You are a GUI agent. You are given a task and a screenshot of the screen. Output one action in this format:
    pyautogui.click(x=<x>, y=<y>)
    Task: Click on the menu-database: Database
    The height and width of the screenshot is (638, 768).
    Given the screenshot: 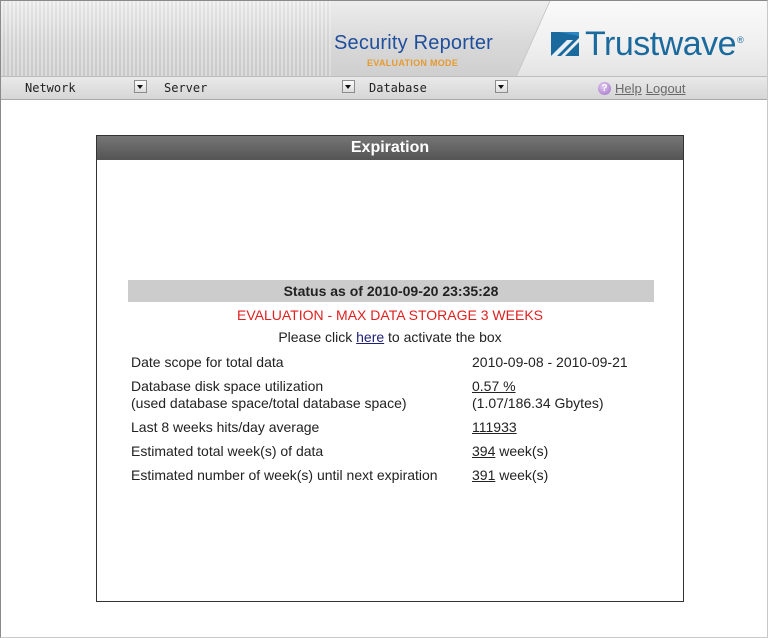 What is the action you would take?
    pyautogui.click(x=398, y=88)
    